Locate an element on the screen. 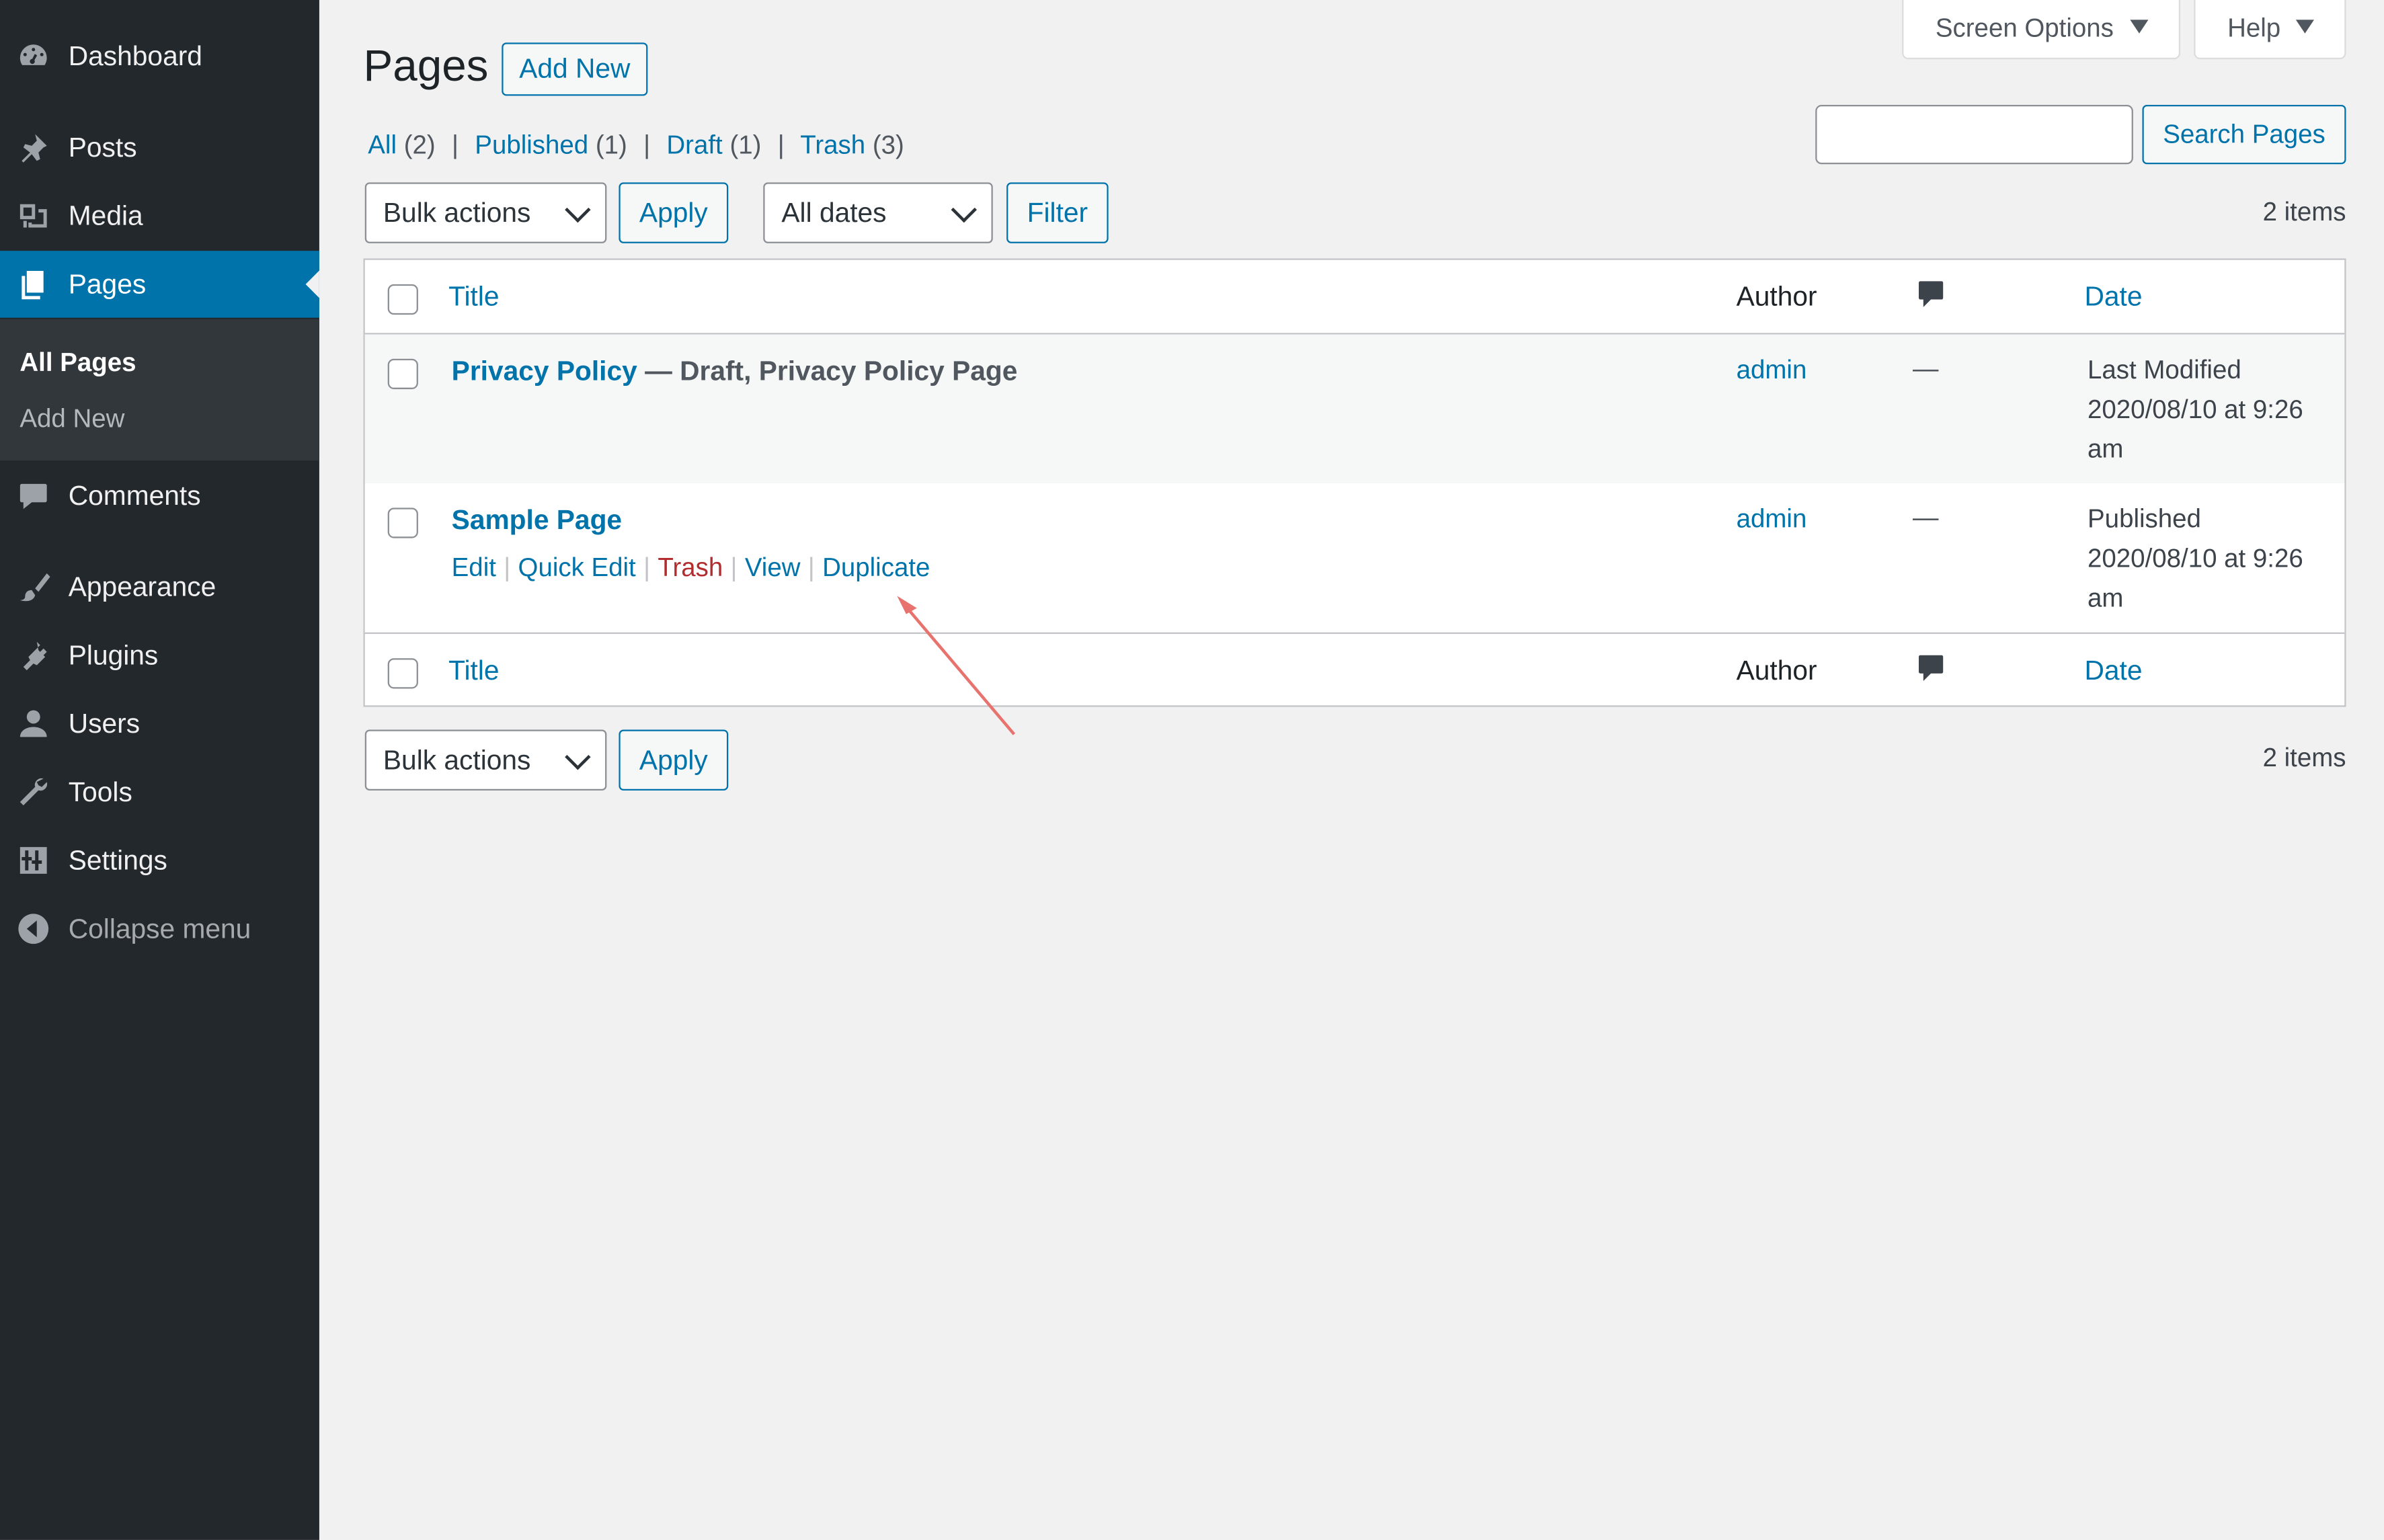 The height and width of the screenshot is (1540, 2384). collapse-arrow-icon is located at coordinates (33, 929).